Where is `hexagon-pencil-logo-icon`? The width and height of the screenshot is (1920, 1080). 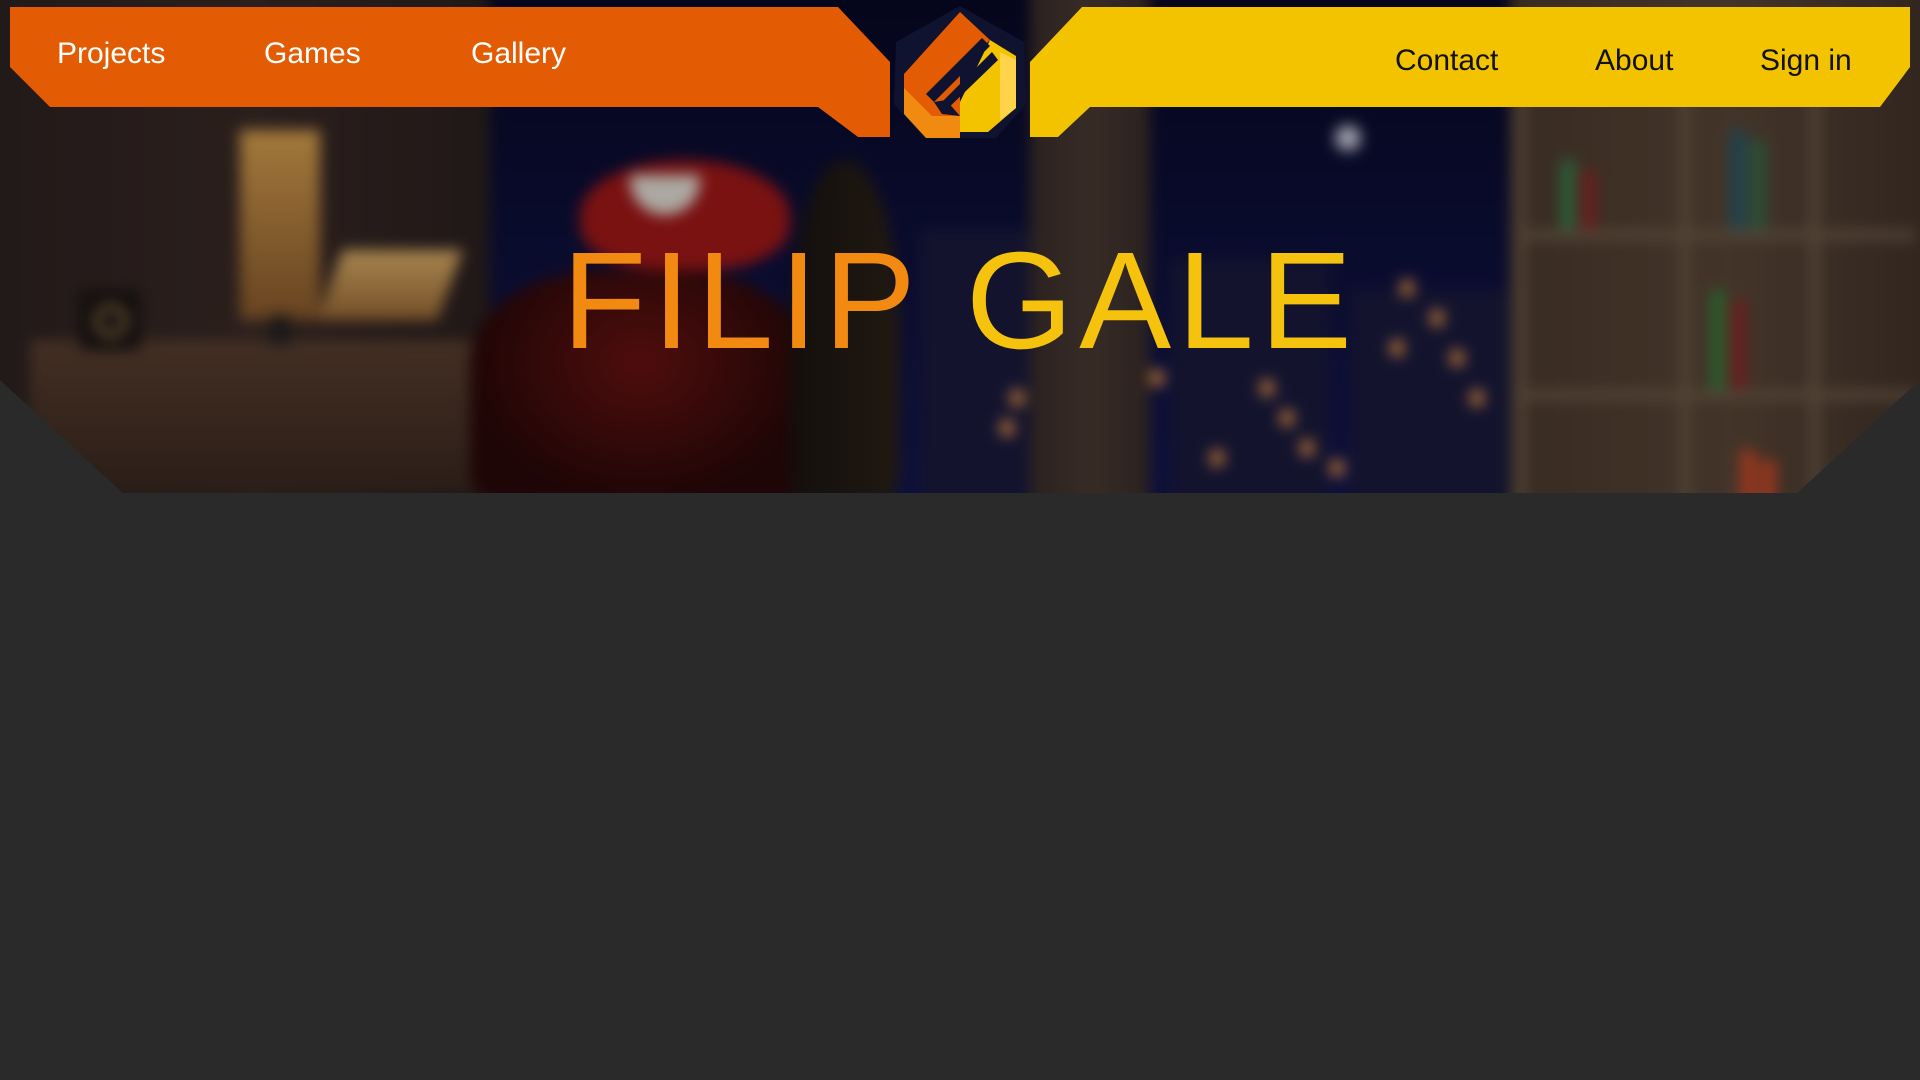 hexagon-pencil-logo-icon is located at coordinates (960, 72).